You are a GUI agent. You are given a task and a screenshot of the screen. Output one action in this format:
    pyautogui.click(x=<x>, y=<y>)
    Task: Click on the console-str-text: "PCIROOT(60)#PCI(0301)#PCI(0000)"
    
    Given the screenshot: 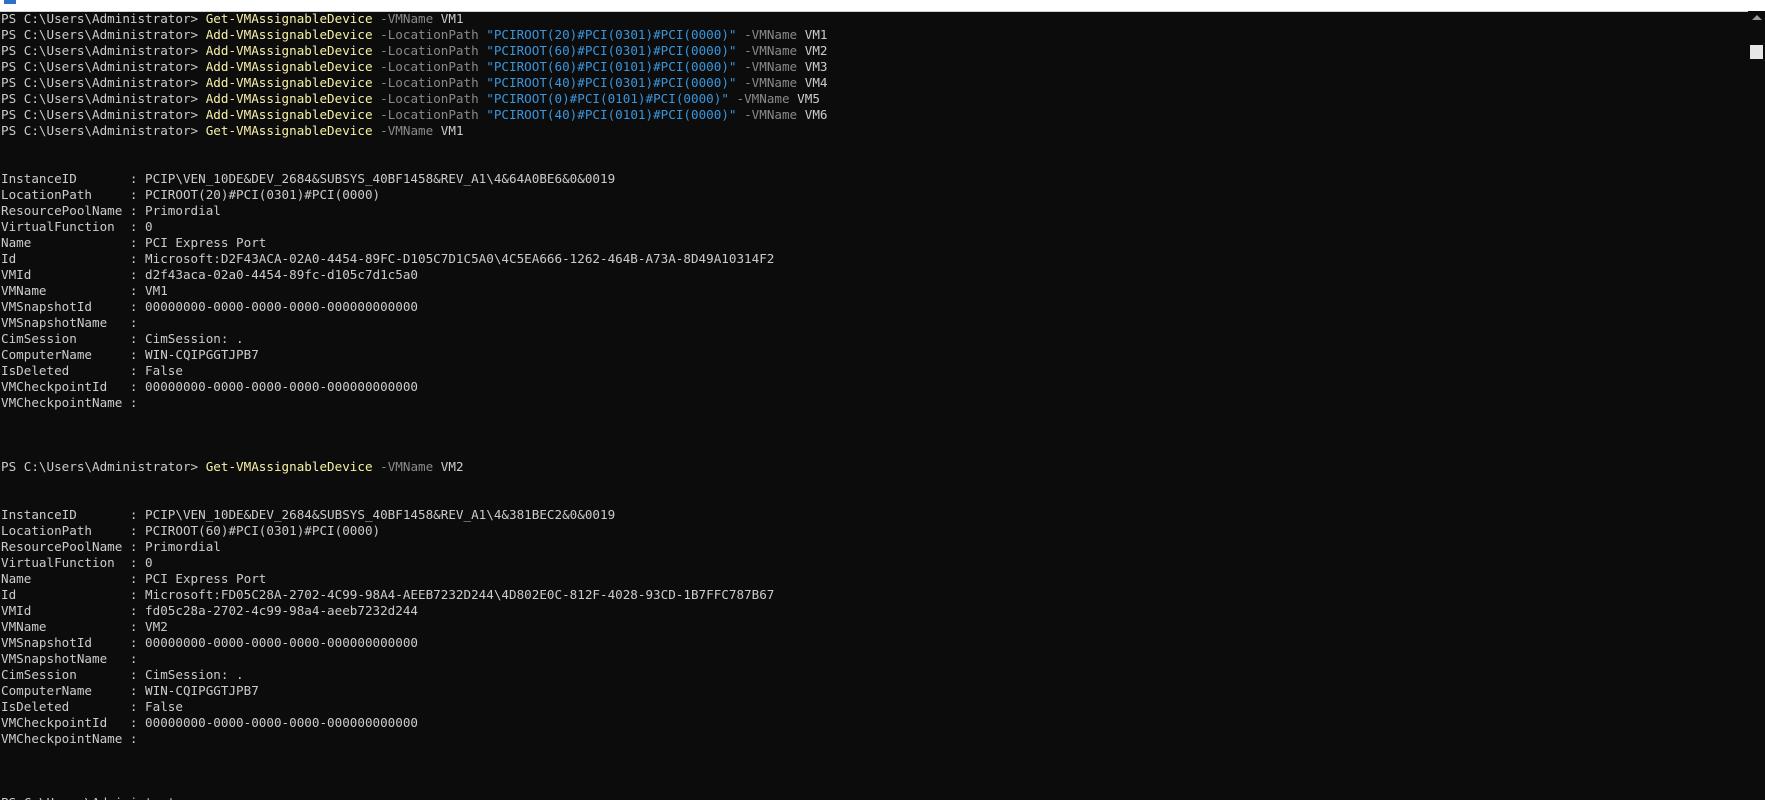 What is the action you would take?
    pyautogui.click(x=607, y=50)
    